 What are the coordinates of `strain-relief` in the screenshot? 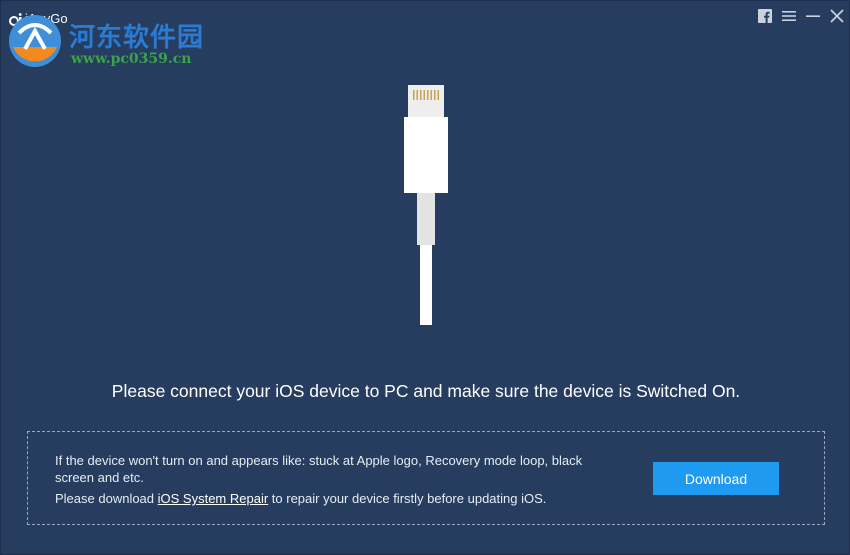 It's located at (426, 219).